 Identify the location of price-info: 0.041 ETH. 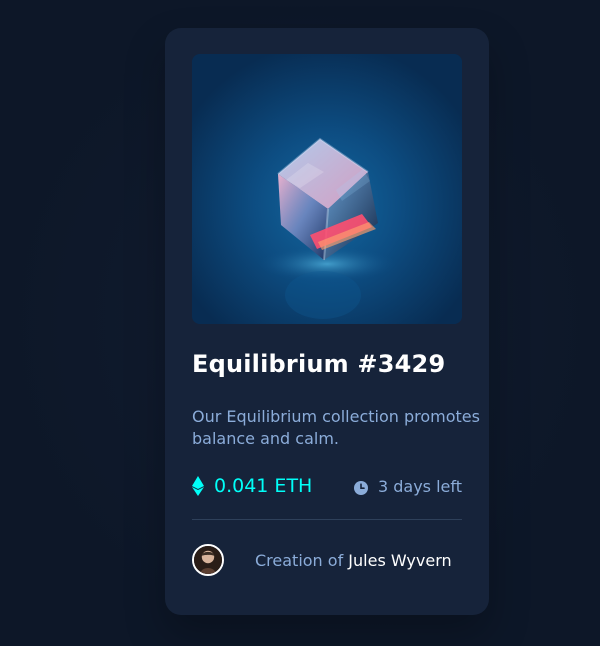
(252, 486).